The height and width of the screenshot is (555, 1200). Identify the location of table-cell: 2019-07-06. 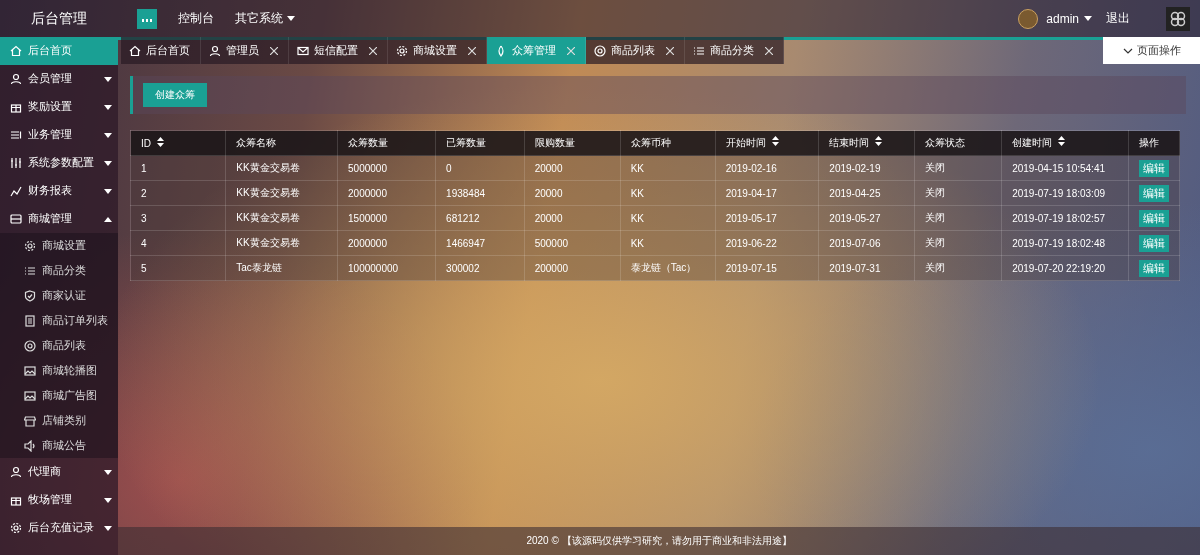
(866, 243).